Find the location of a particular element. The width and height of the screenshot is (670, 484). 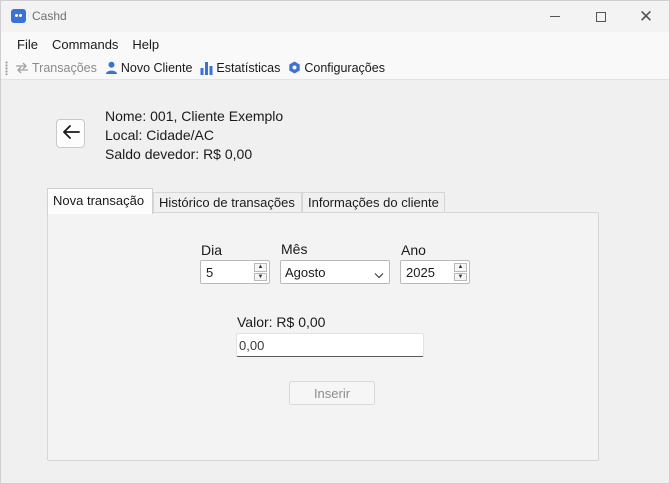

maximize-button is located at coordinates (601, 16).